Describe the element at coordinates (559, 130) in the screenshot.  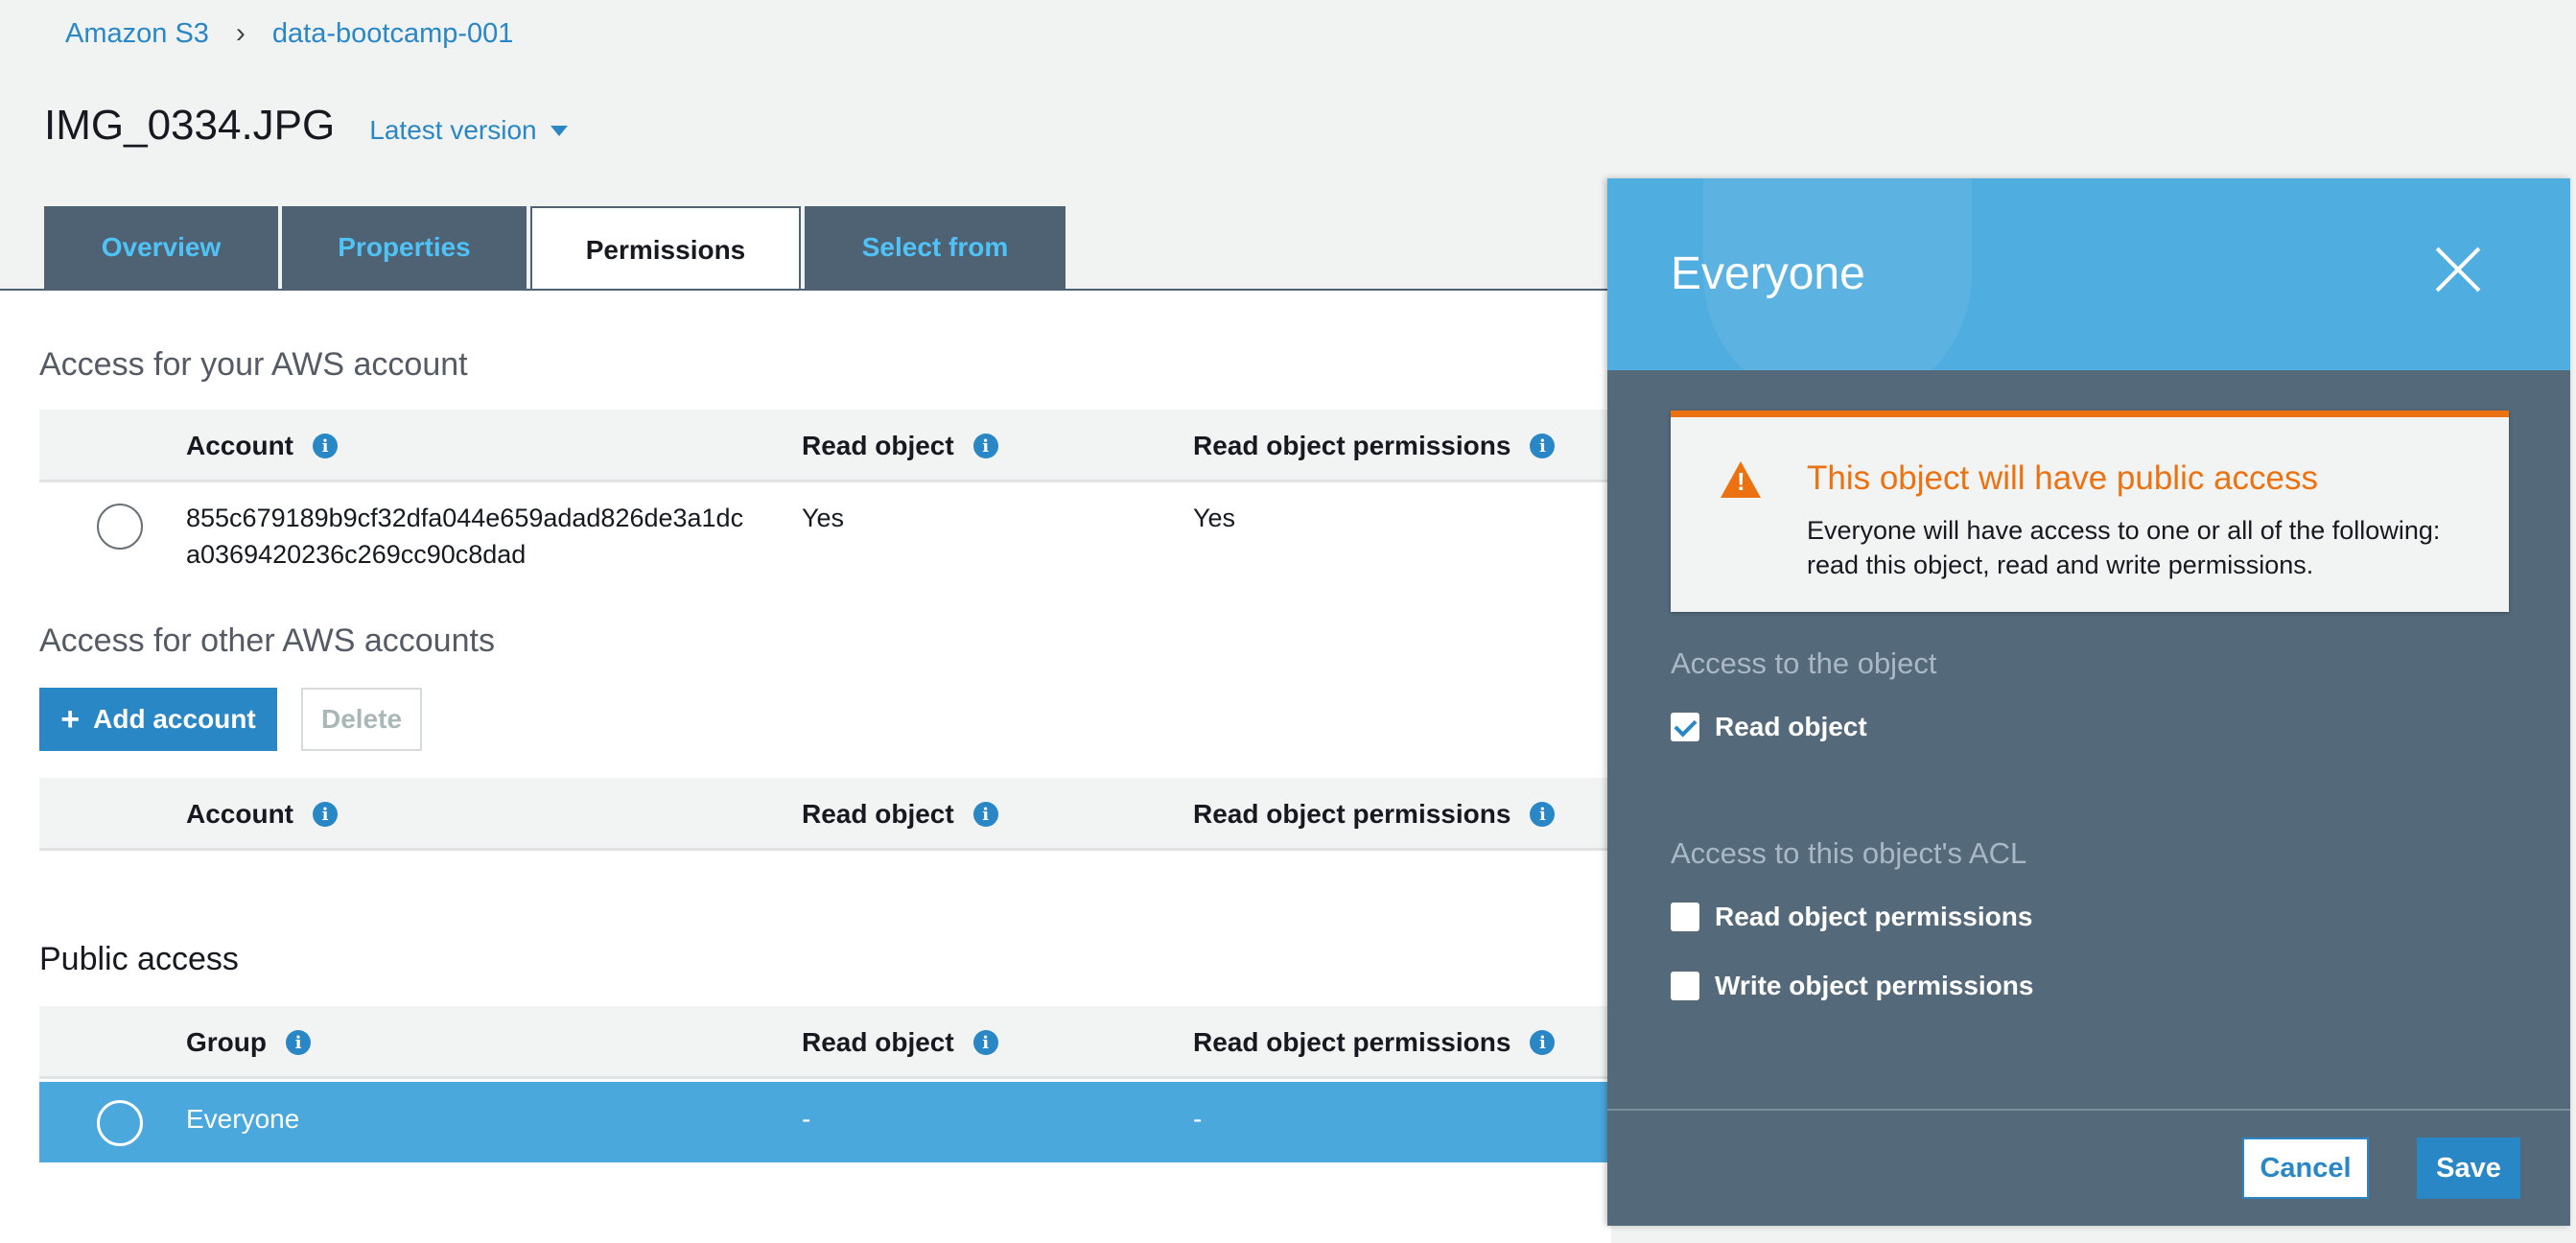
I see `caret-down-icon` at that location.